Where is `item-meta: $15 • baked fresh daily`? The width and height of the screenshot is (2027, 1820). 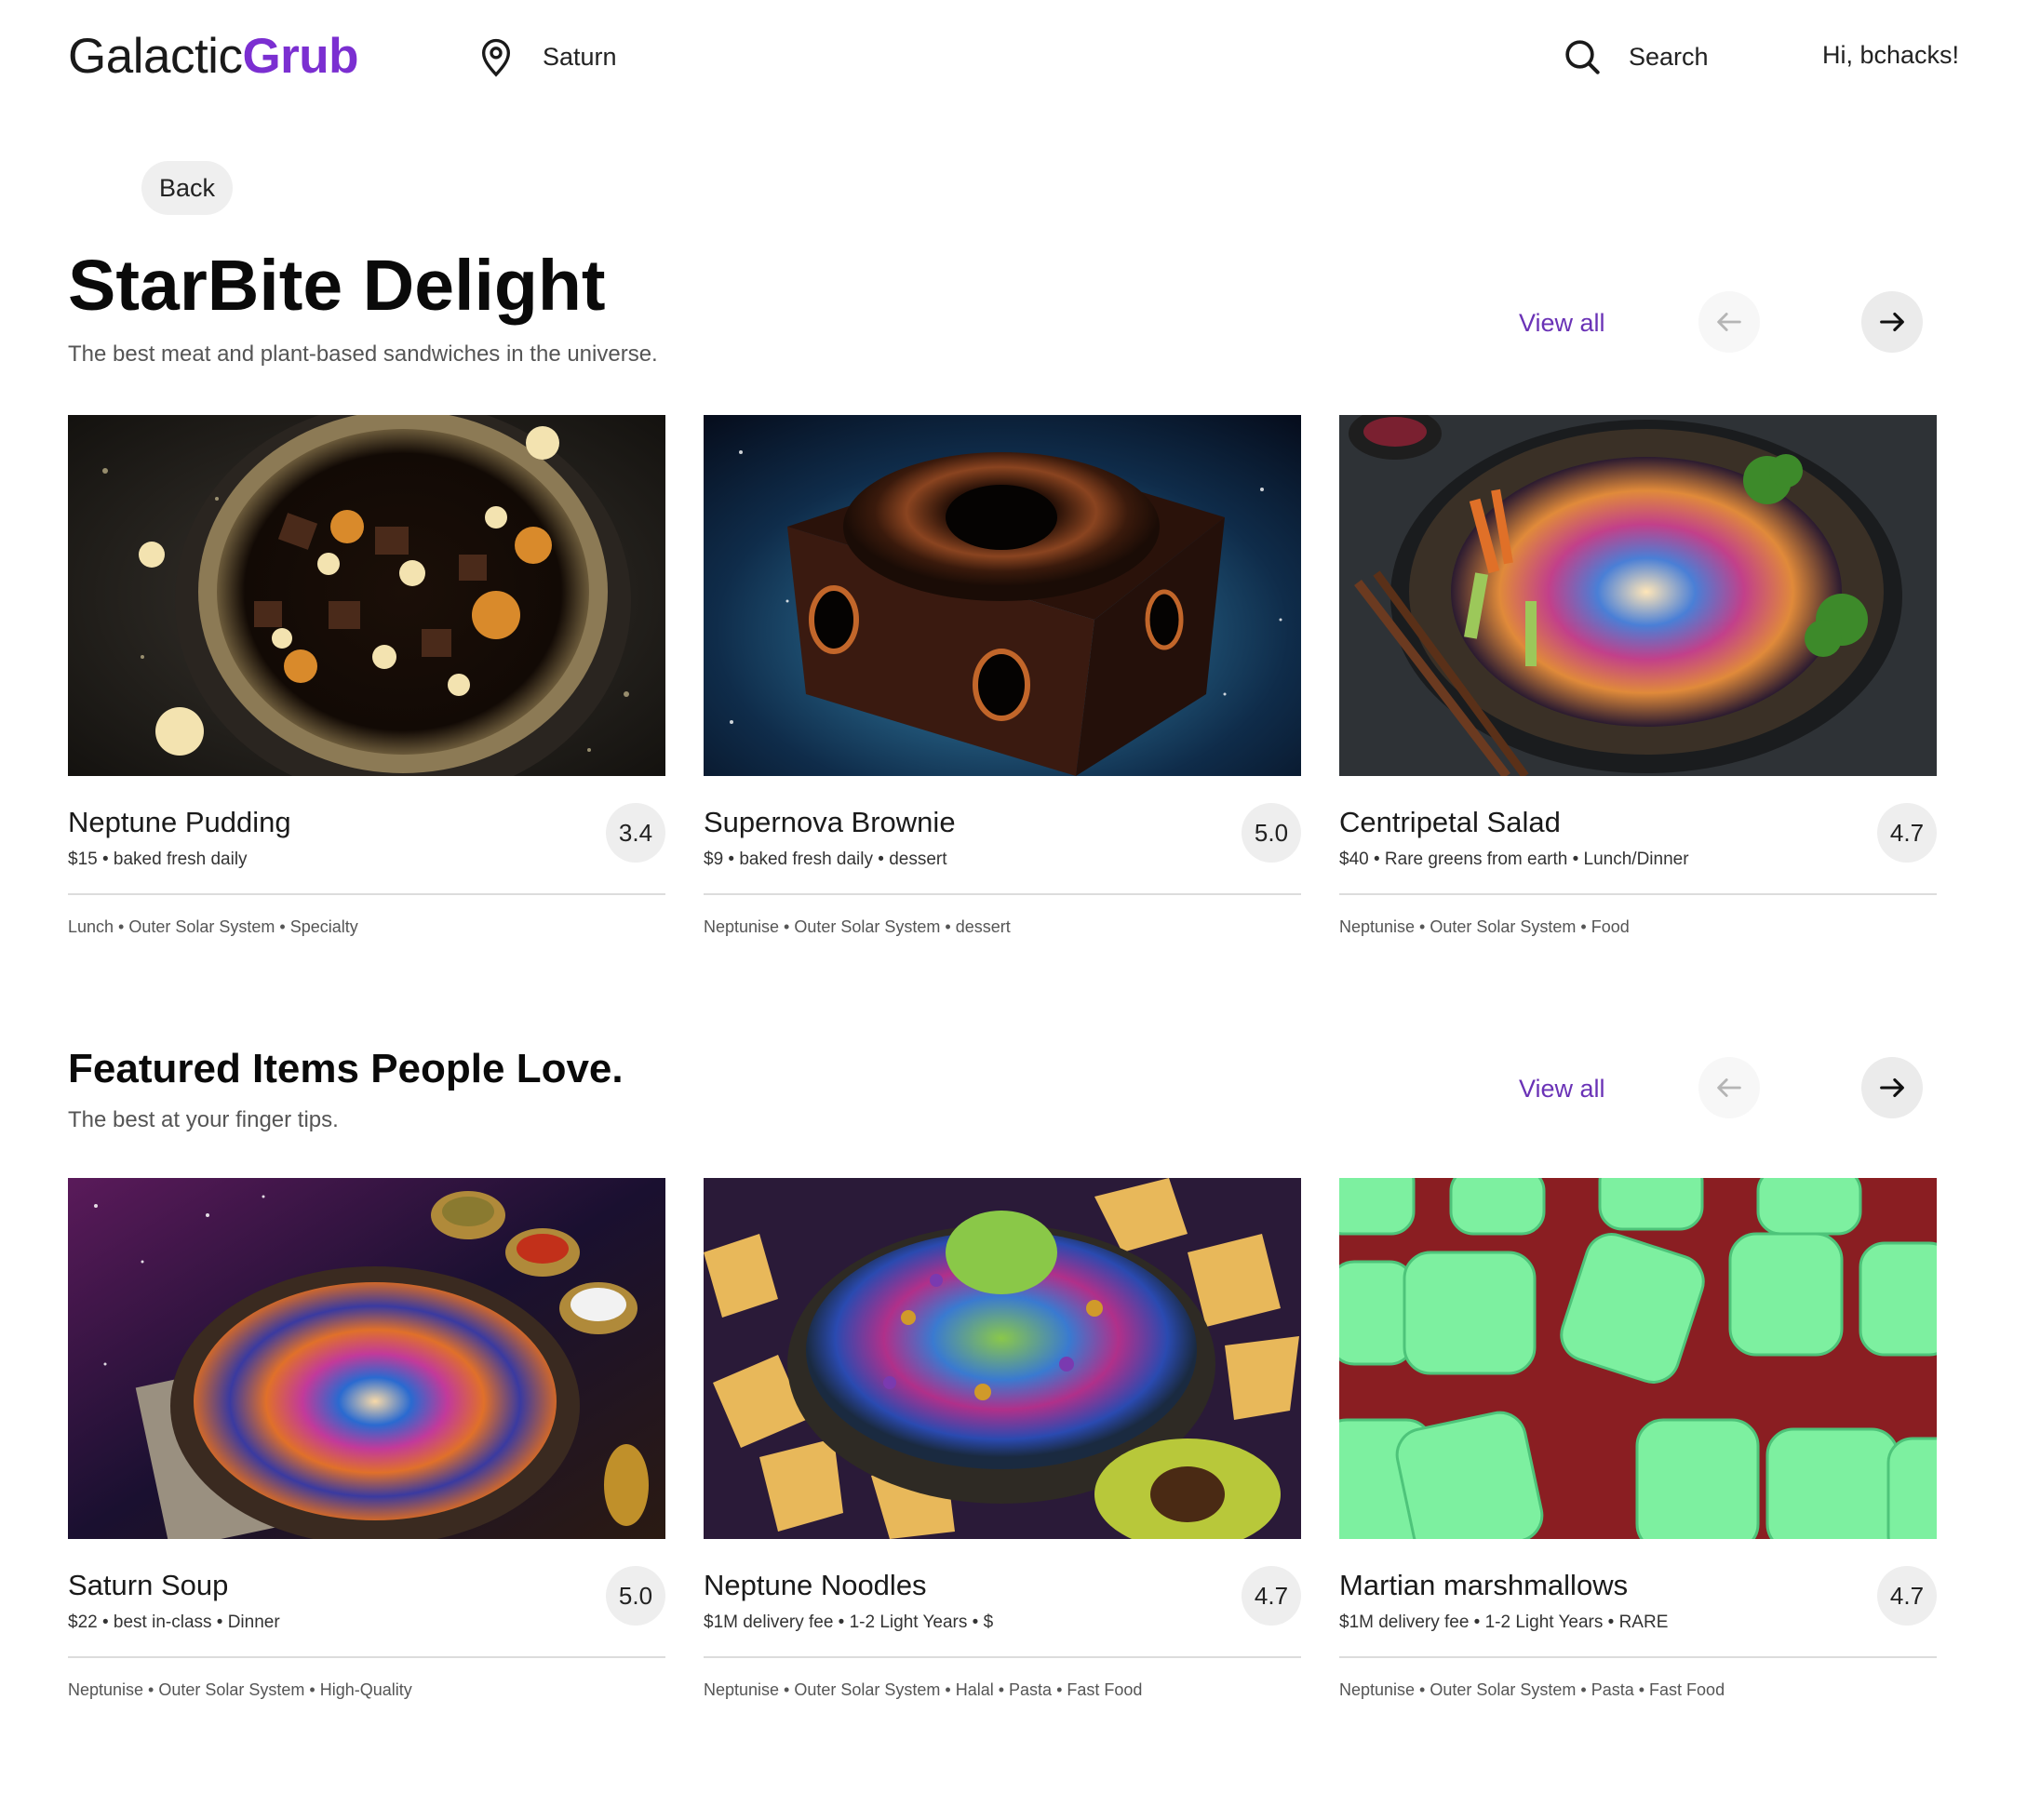 item-meta: $15 • baked fresh daily is located at coordinates (158, 859).